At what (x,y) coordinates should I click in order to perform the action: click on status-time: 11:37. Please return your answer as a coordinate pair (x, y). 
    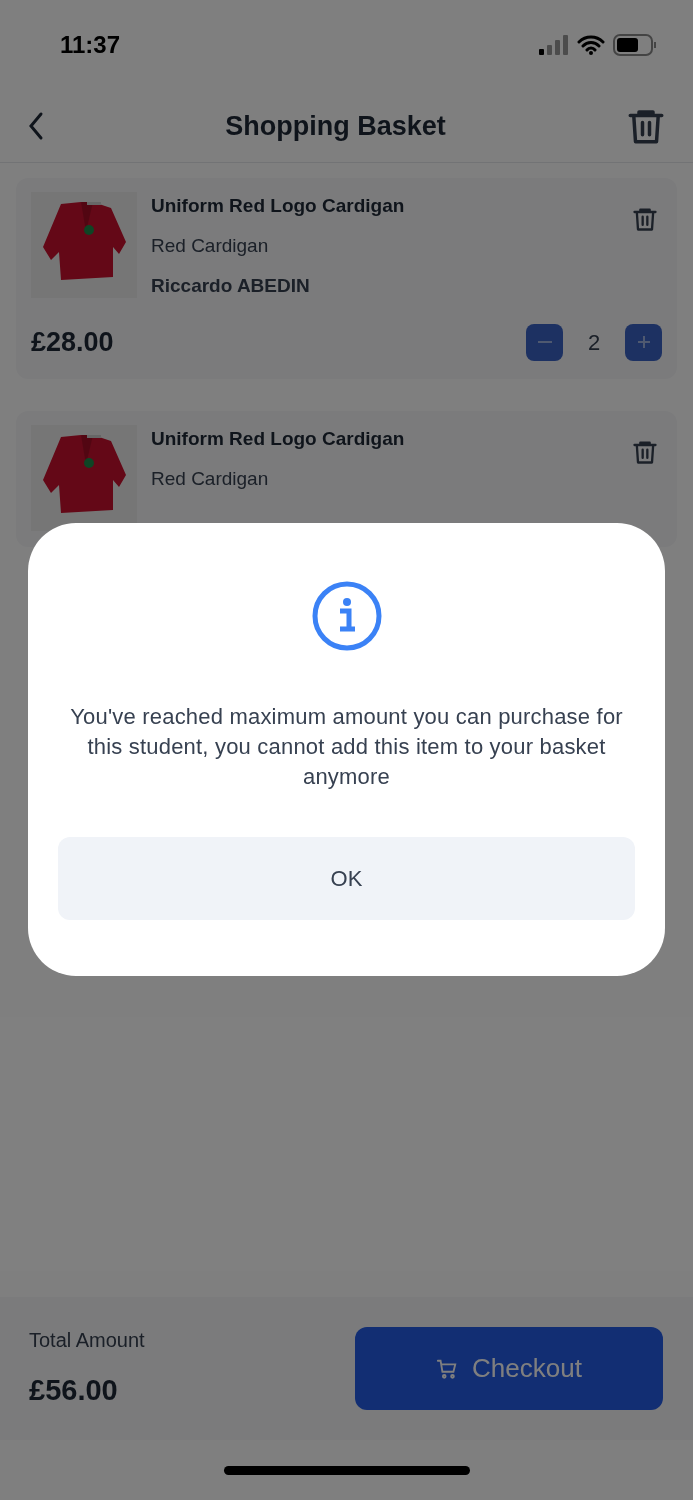
    Looking at the image, I should click on (90, 45).